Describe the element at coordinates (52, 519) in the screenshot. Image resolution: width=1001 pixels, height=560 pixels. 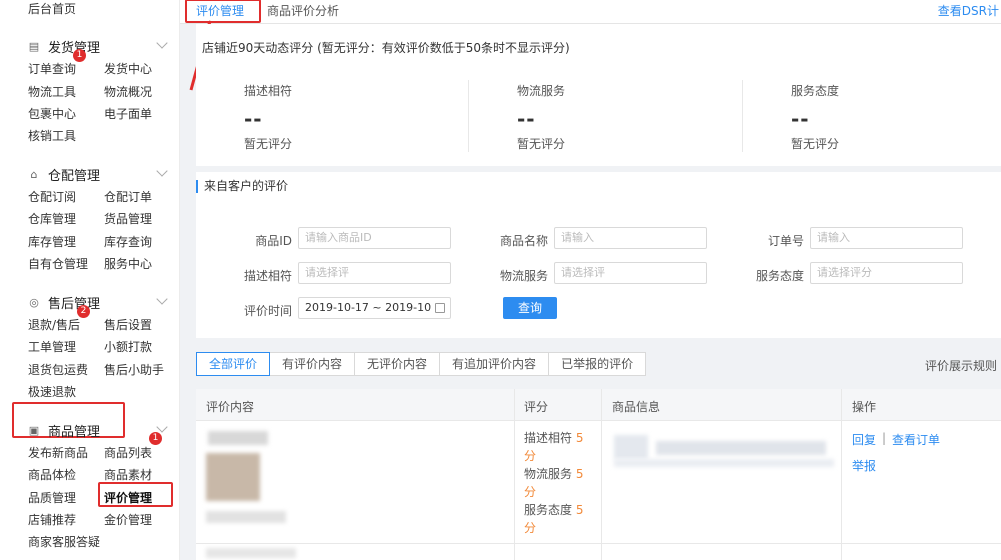
I see `sidebar-item-store-recommend: 店铺推荐` at that location.